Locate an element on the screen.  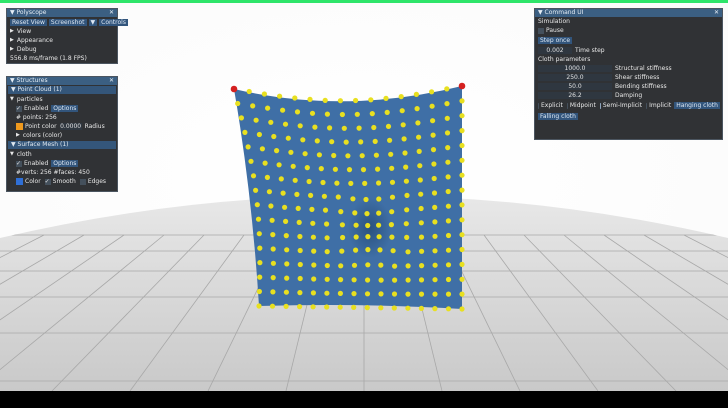
polyscope-title: Polyscope is located at coordinates (31, 12).